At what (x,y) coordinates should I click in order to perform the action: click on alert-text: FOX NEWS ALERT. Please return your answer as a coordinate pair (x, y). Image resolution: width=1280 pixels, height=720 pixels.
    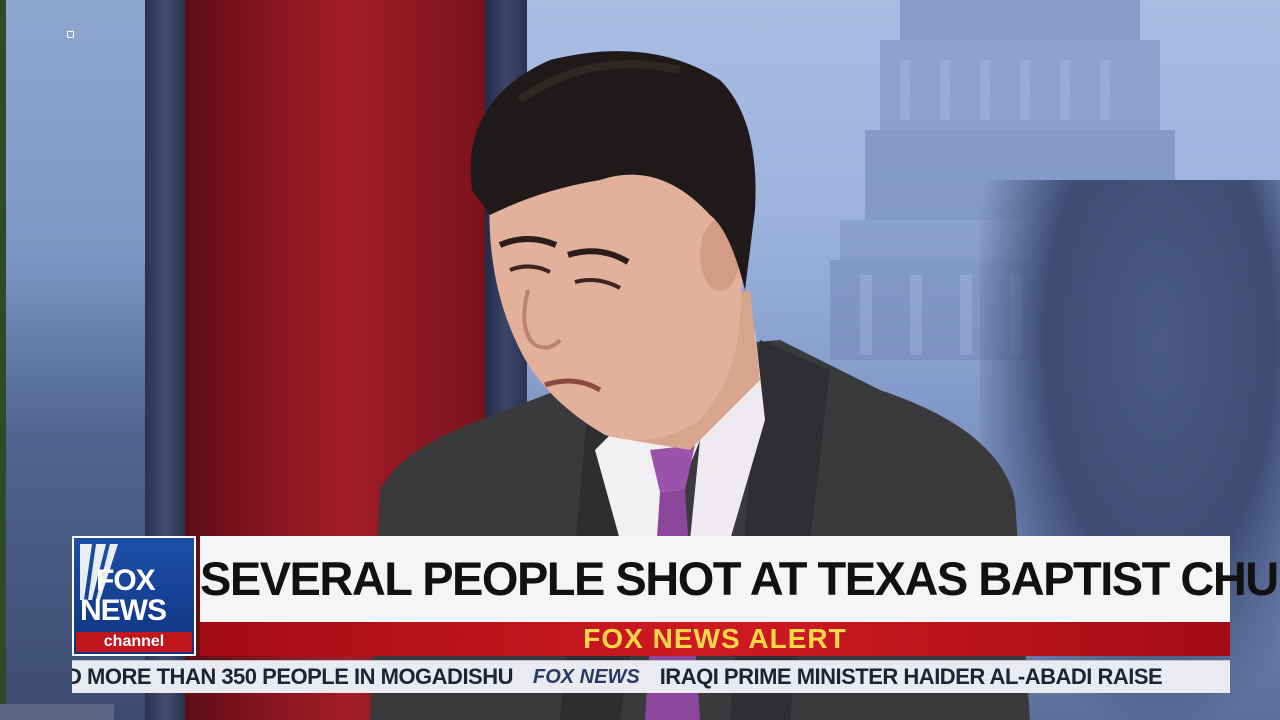
    Looking at the image, I should click on (715, 638).